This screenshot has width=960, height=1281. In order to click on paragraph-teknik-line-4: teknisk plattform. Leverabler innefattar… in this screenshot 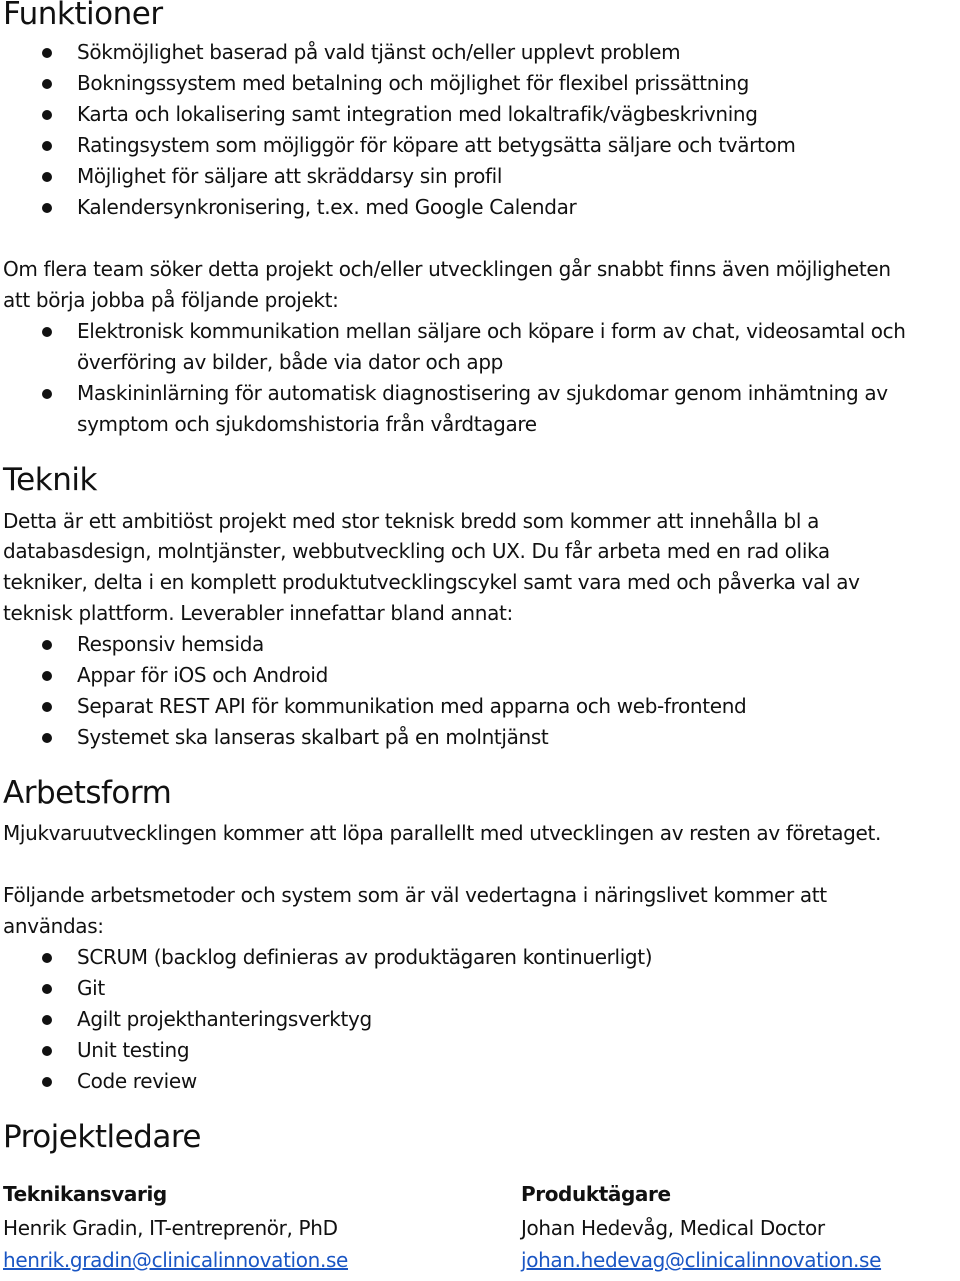, I will do `click(258, 613)`.